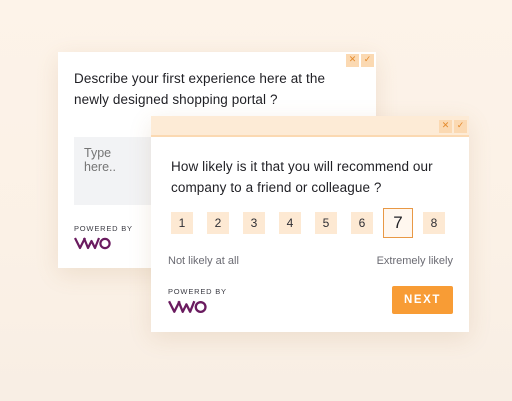 The image size is (512, 401). I want to click on scale-label-high: Extremely likely, so click(414, 261).